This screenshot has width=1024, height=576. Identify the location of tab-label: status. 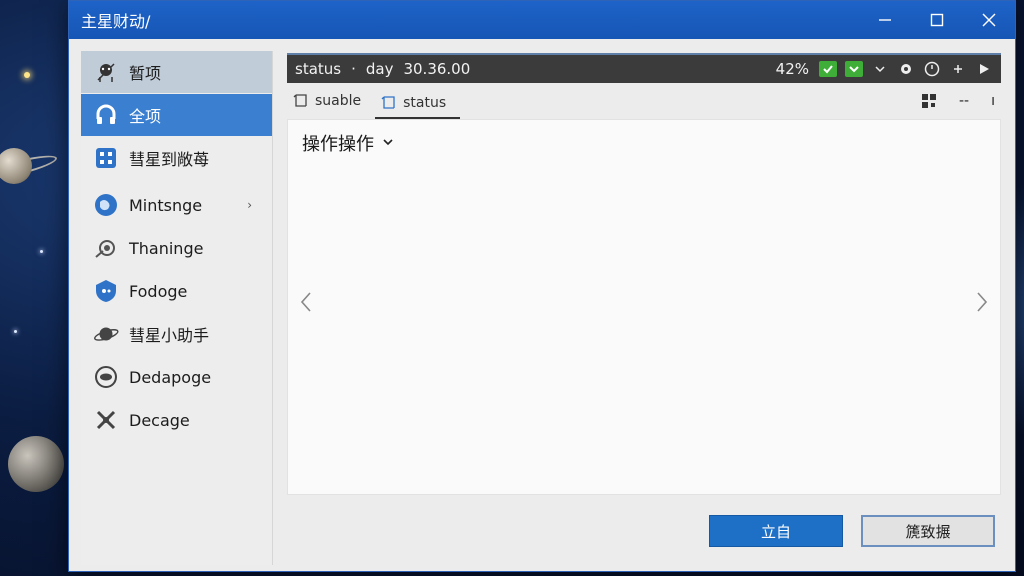
(425, 103).